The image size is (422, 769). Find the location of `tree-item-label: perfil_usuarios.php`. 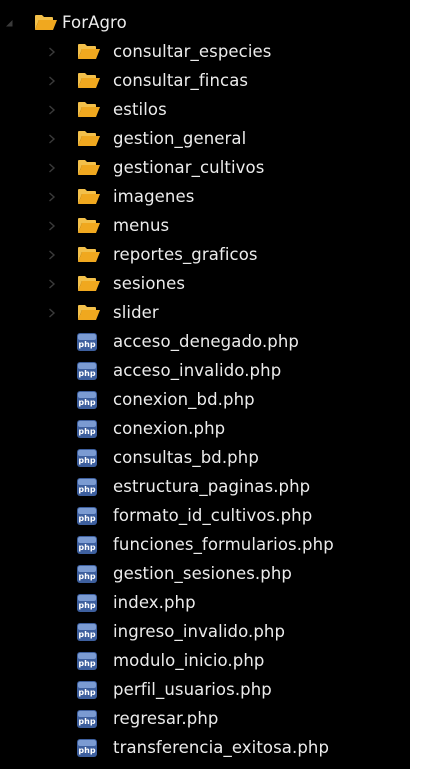

tree-item-label: perfil_usuarios.php is located at coordinates (192, 689).